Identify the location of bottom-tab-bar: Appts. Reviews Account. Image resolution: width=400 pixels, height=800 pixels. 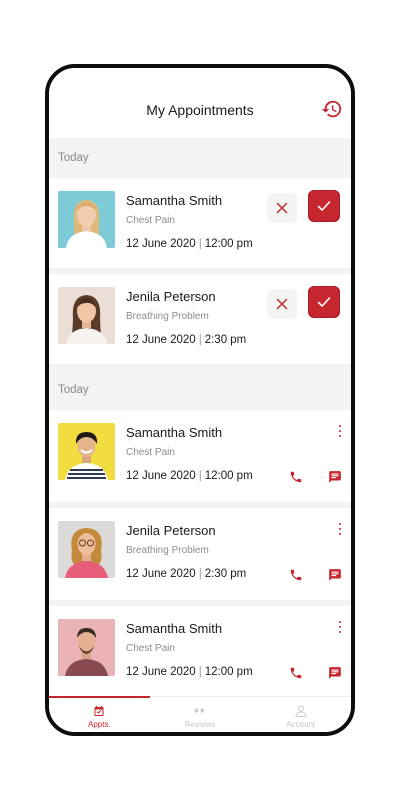
(200, 714).